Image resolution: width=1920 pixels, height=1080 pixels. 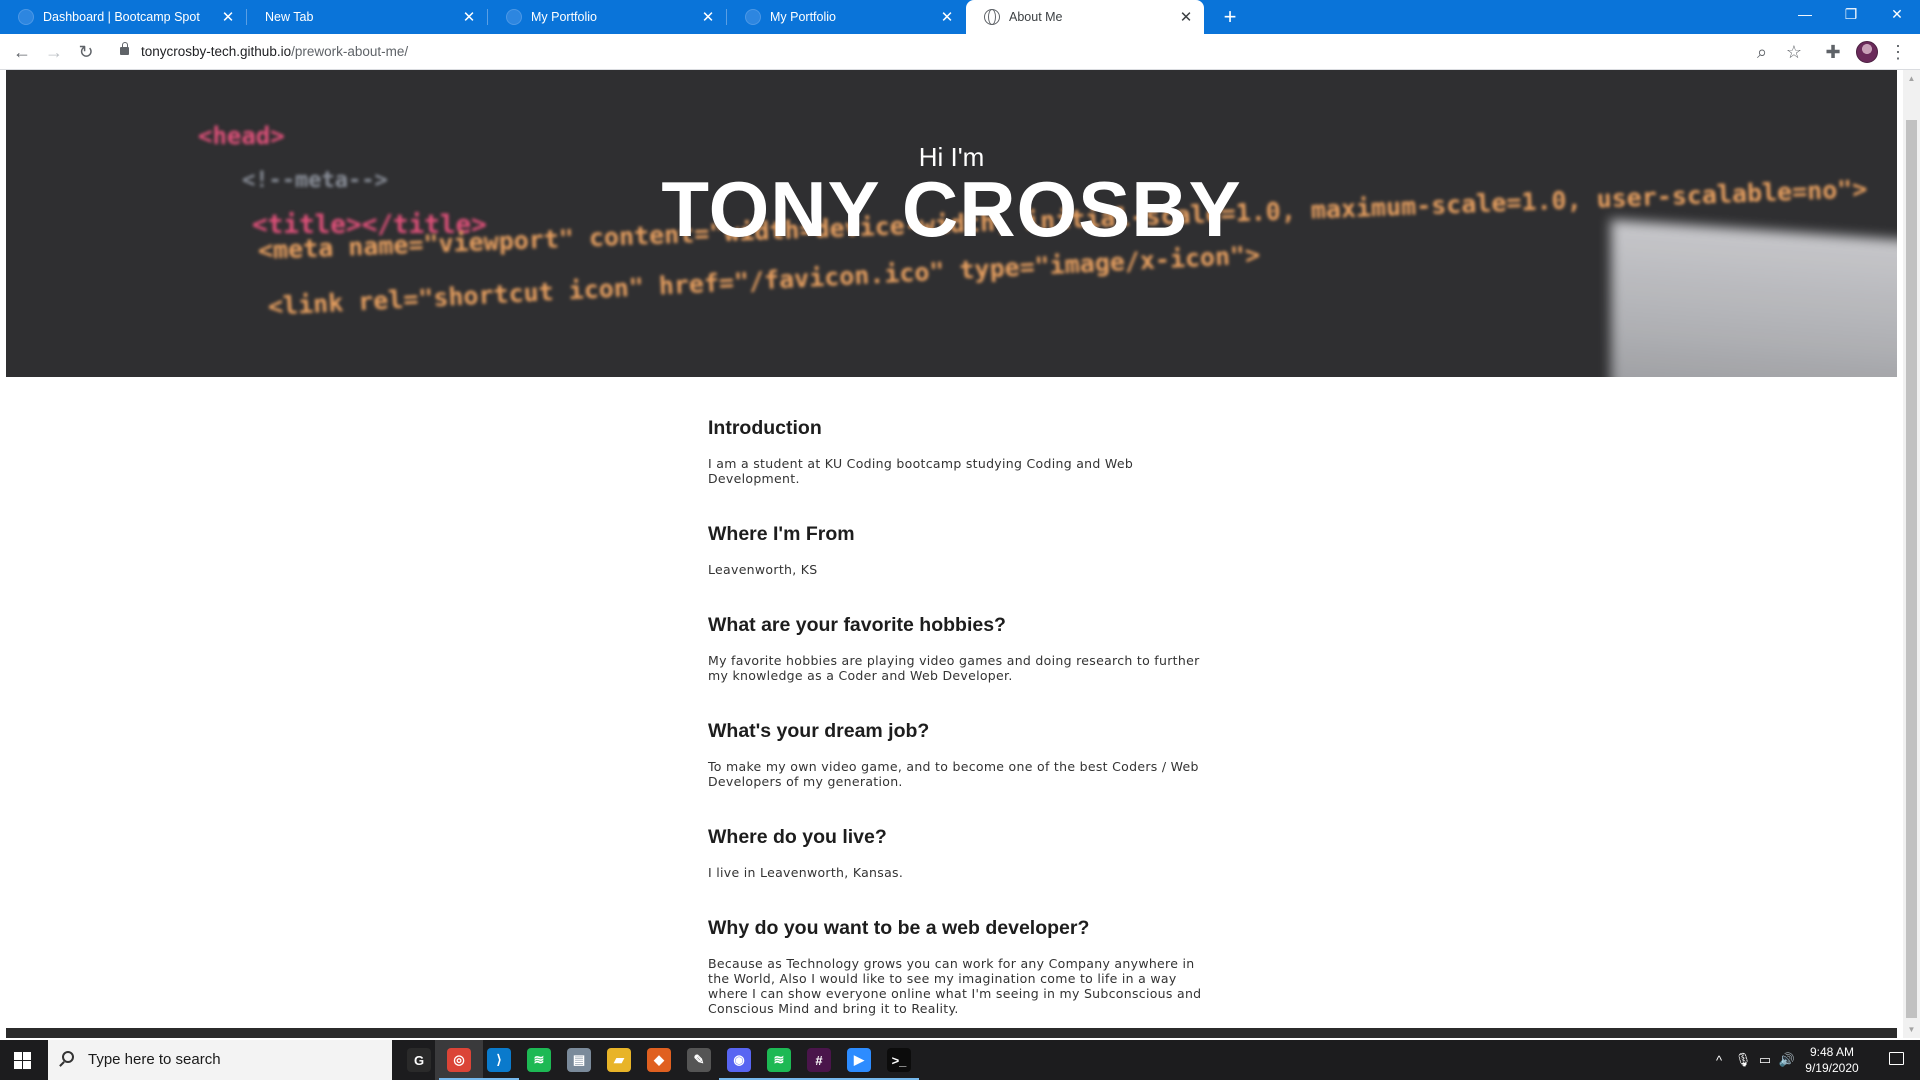 I want to click on terminal-icon: >_, so click(x=899, y=1060).